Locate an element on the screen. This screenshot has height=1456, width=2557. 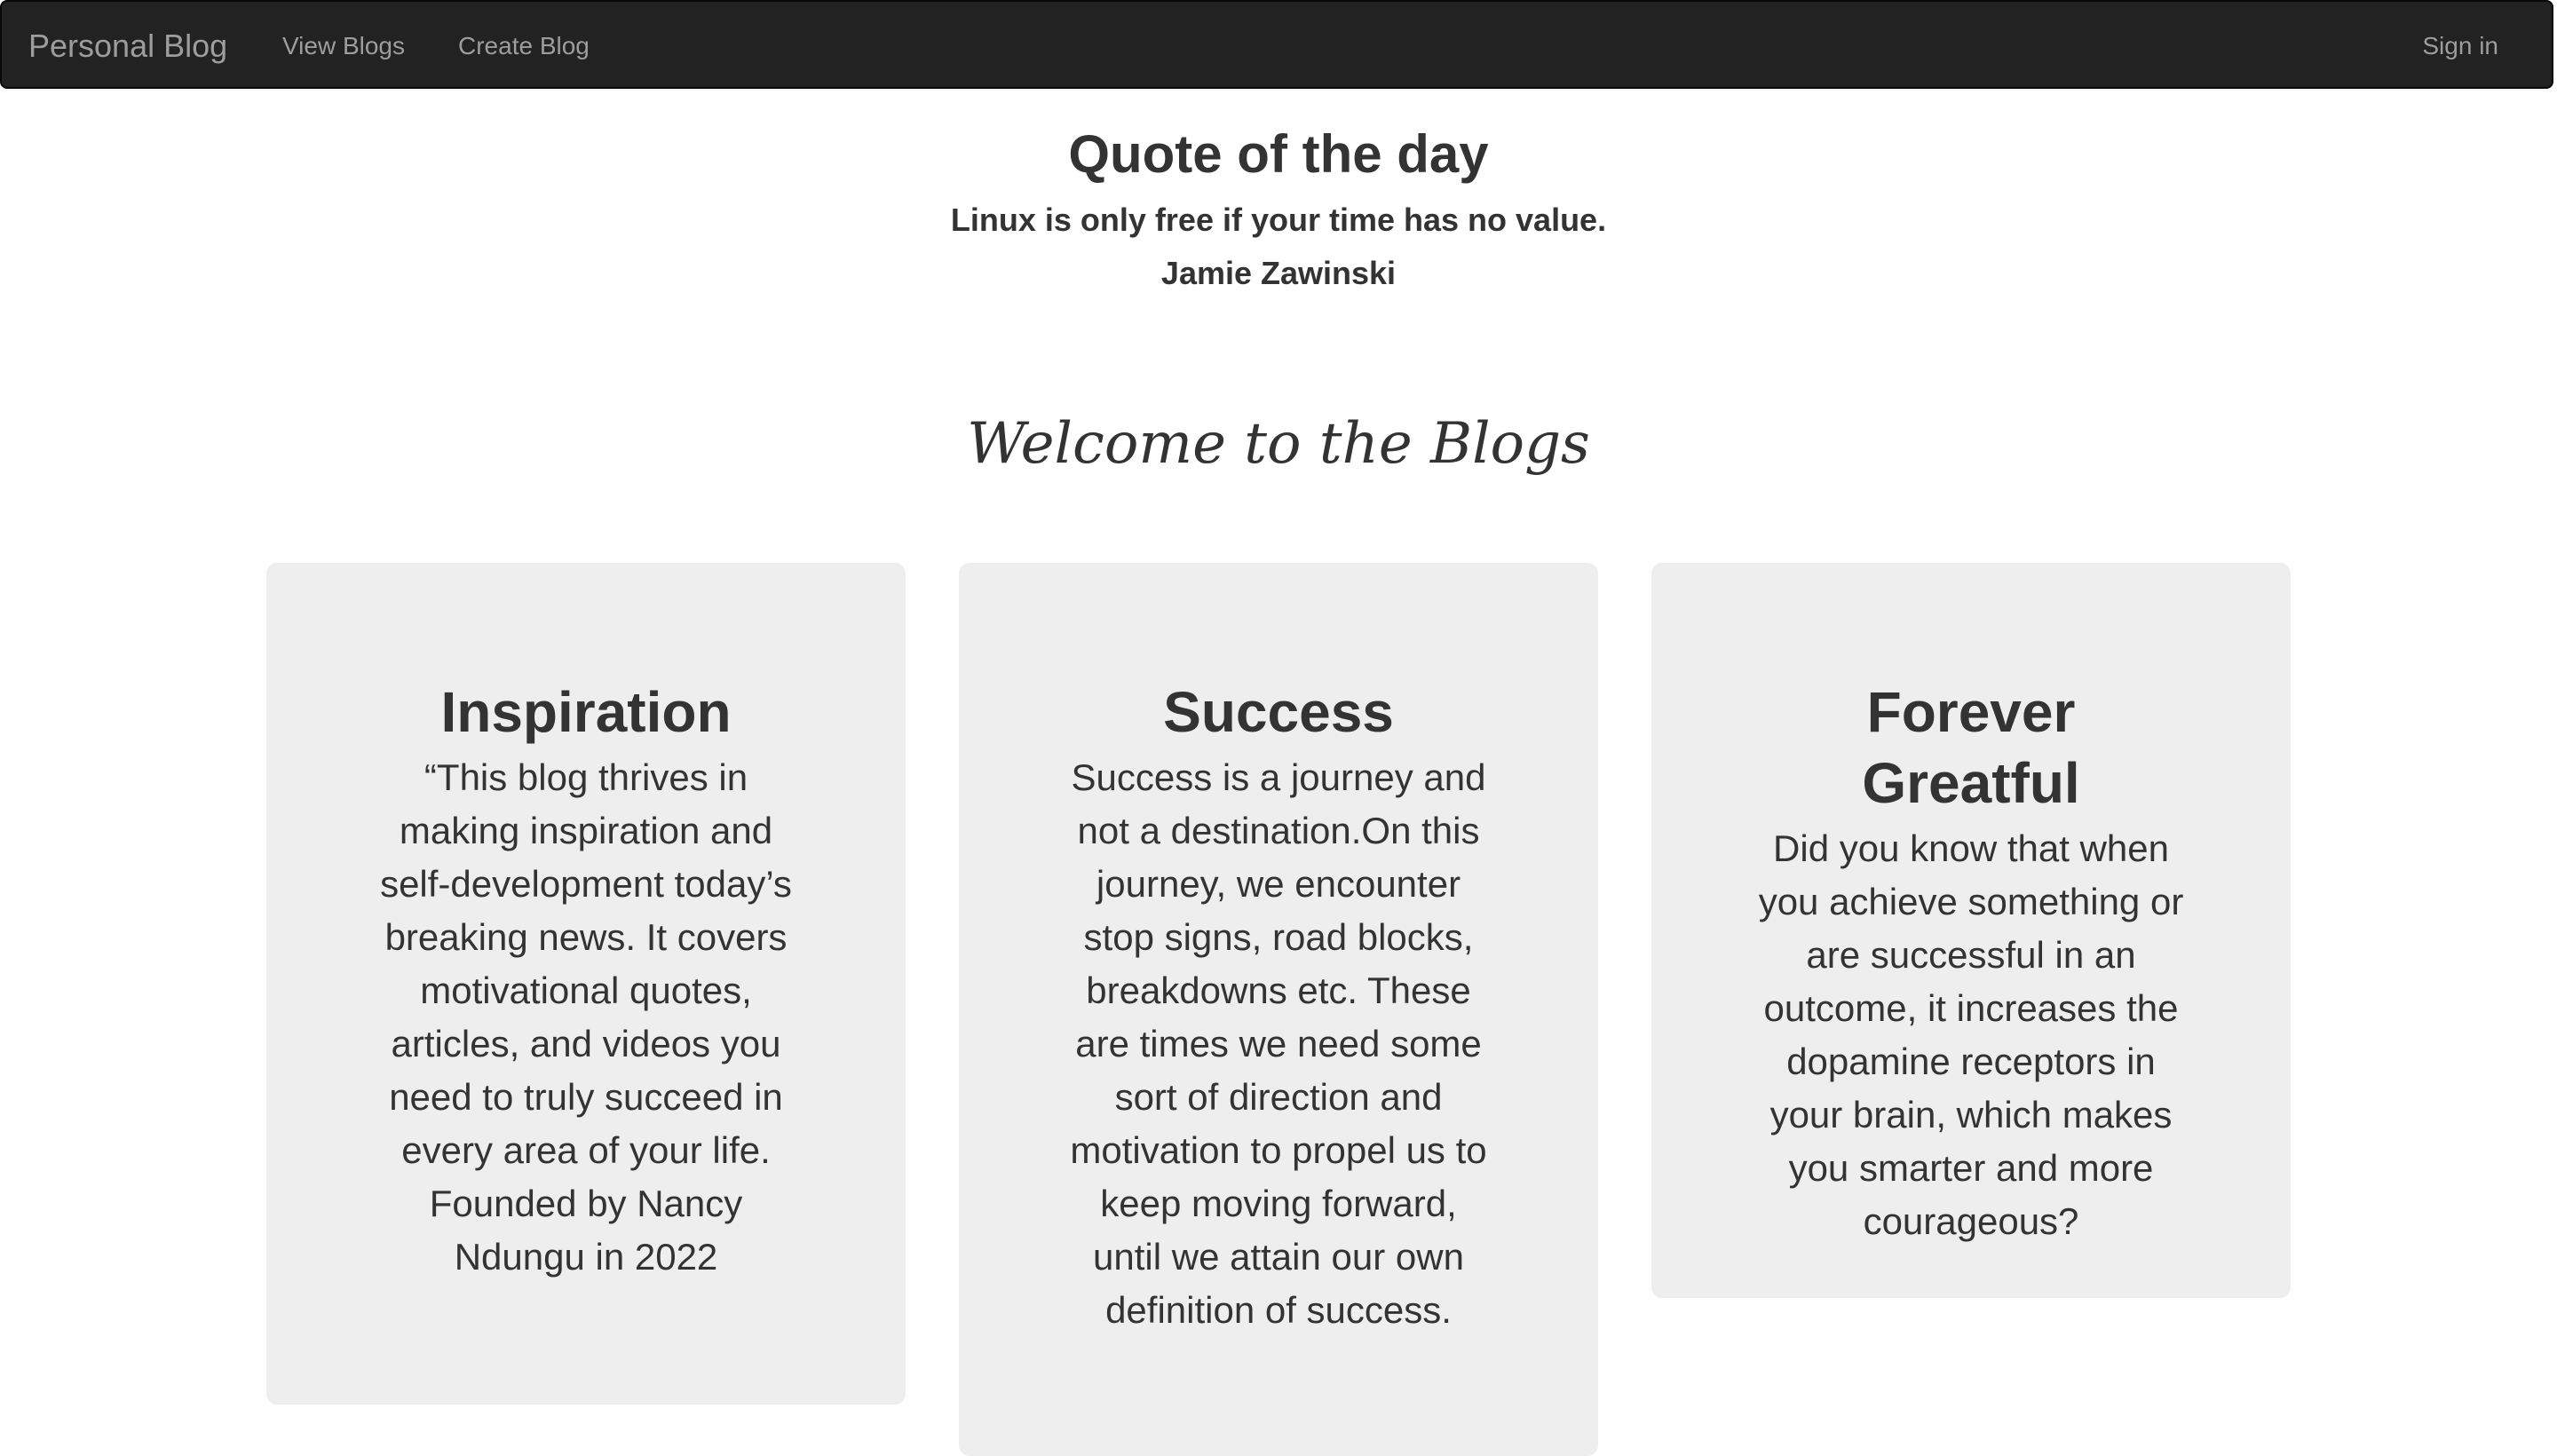
quote-author: Jamie Zawinski is located at coordinates (1278, 273).